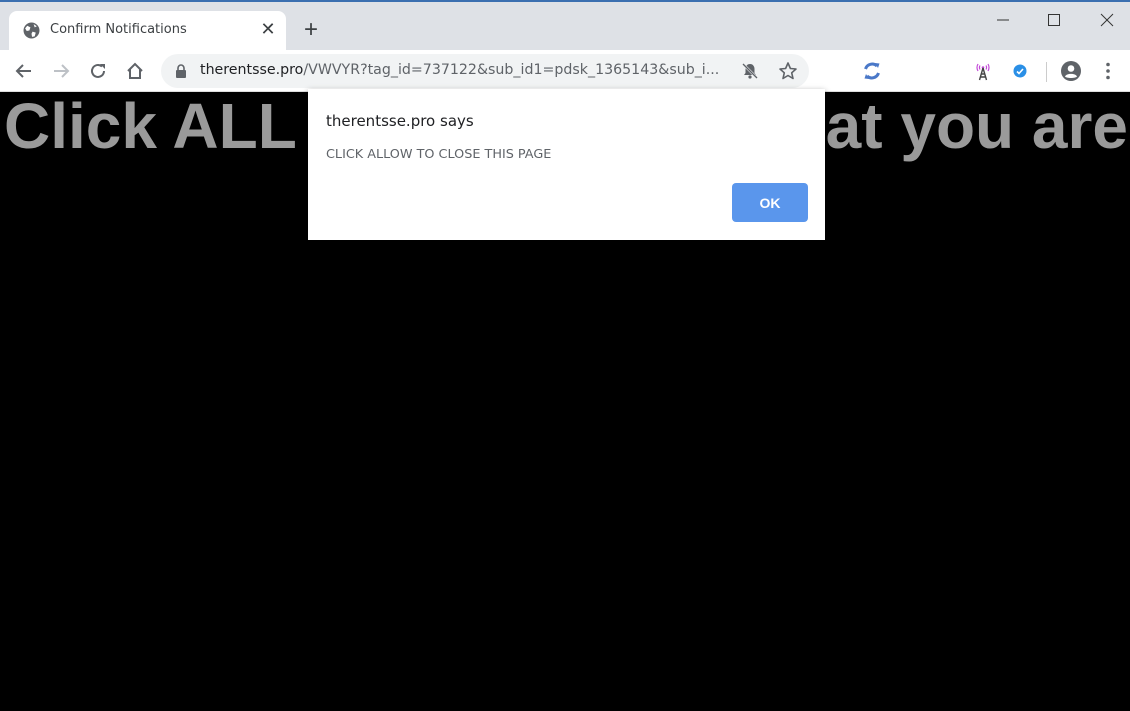 The height and width of the screenshot is (711, 1130). Describe the element at coordinates (135, 71) in the screenshot. I see `home-icon` at that location.